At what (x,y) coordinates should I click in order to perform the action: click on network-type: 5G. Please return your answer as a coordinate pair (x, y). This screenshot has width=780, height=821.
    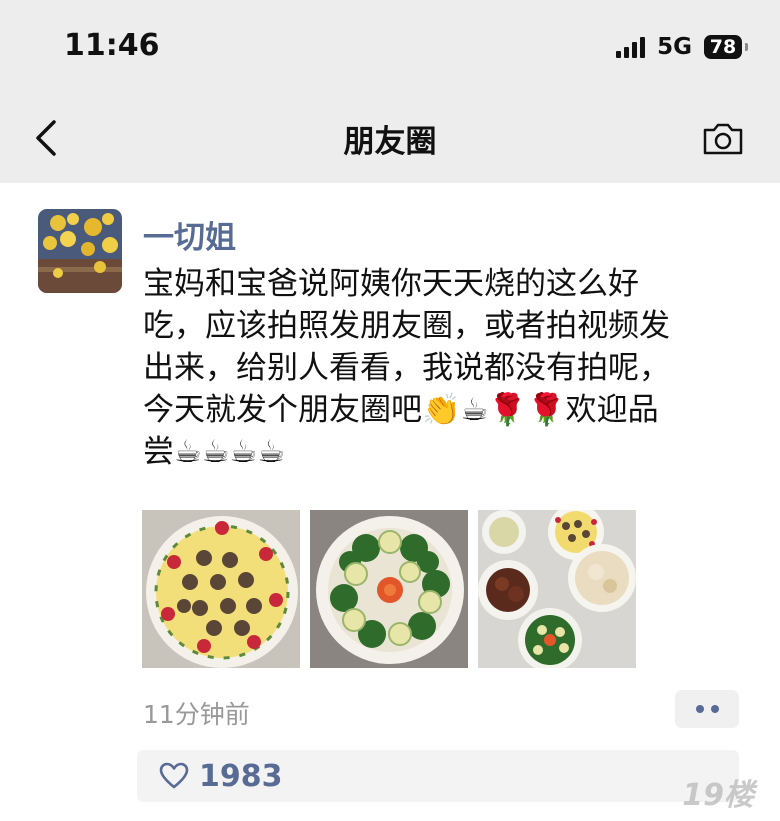
    Looking at the image, I should click on (674, 47).